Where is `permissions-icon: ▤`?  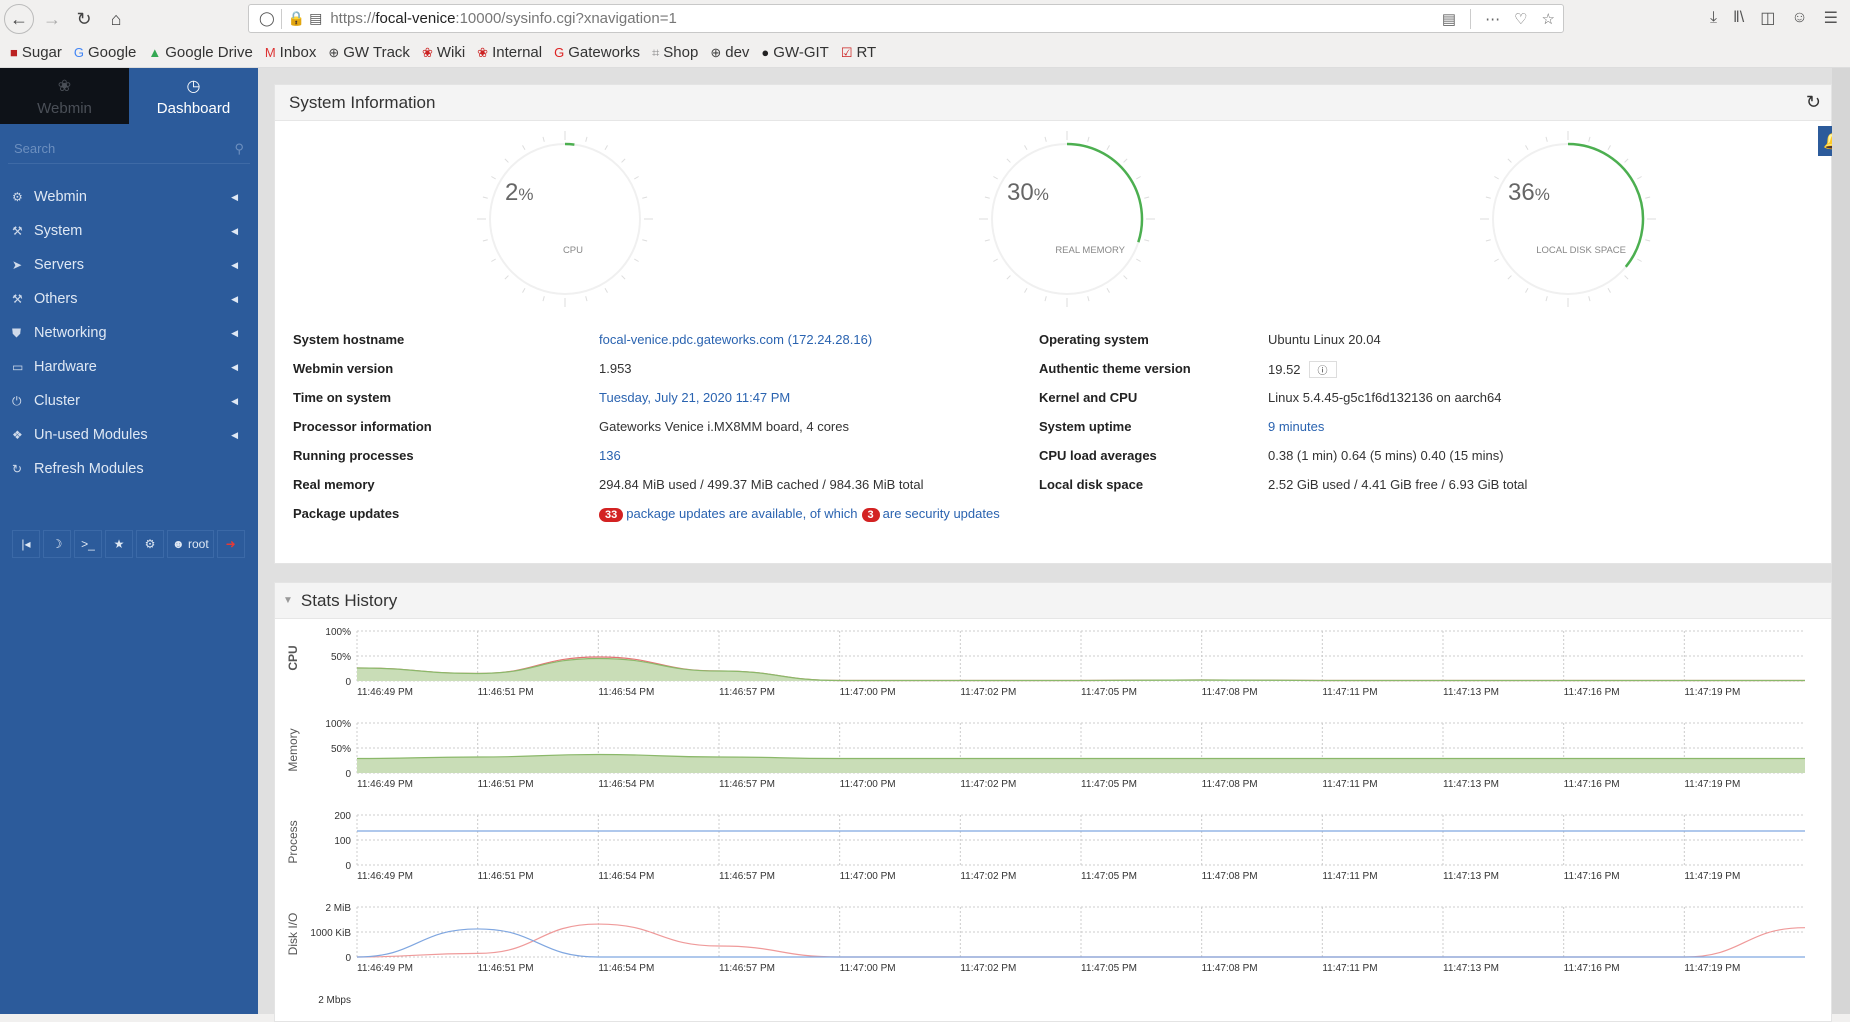 permissions-icon: ▤ is located at coordinates (315, 18).